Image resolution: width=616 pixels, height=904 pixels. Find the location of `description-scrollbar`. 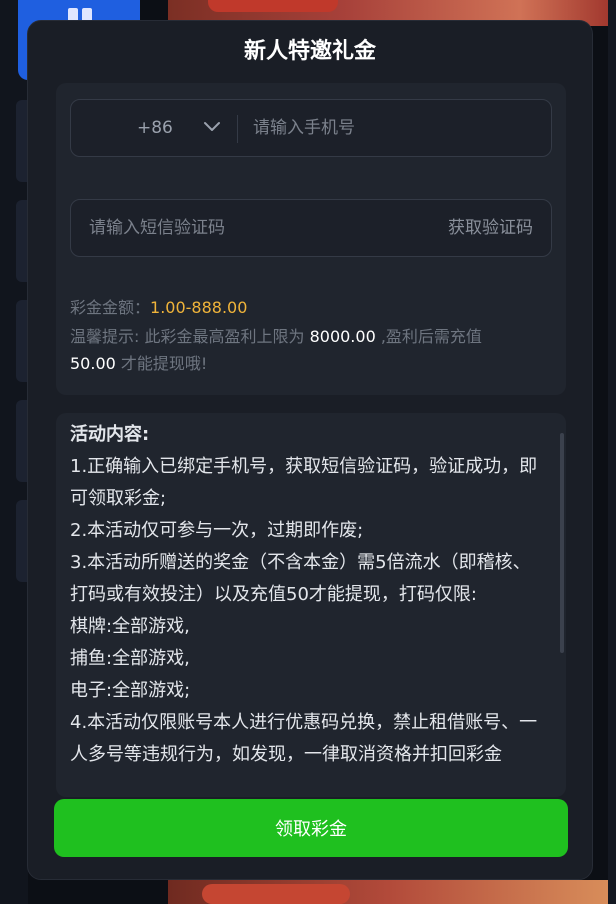

description-scrollbar is located at coordinates (562, 543).